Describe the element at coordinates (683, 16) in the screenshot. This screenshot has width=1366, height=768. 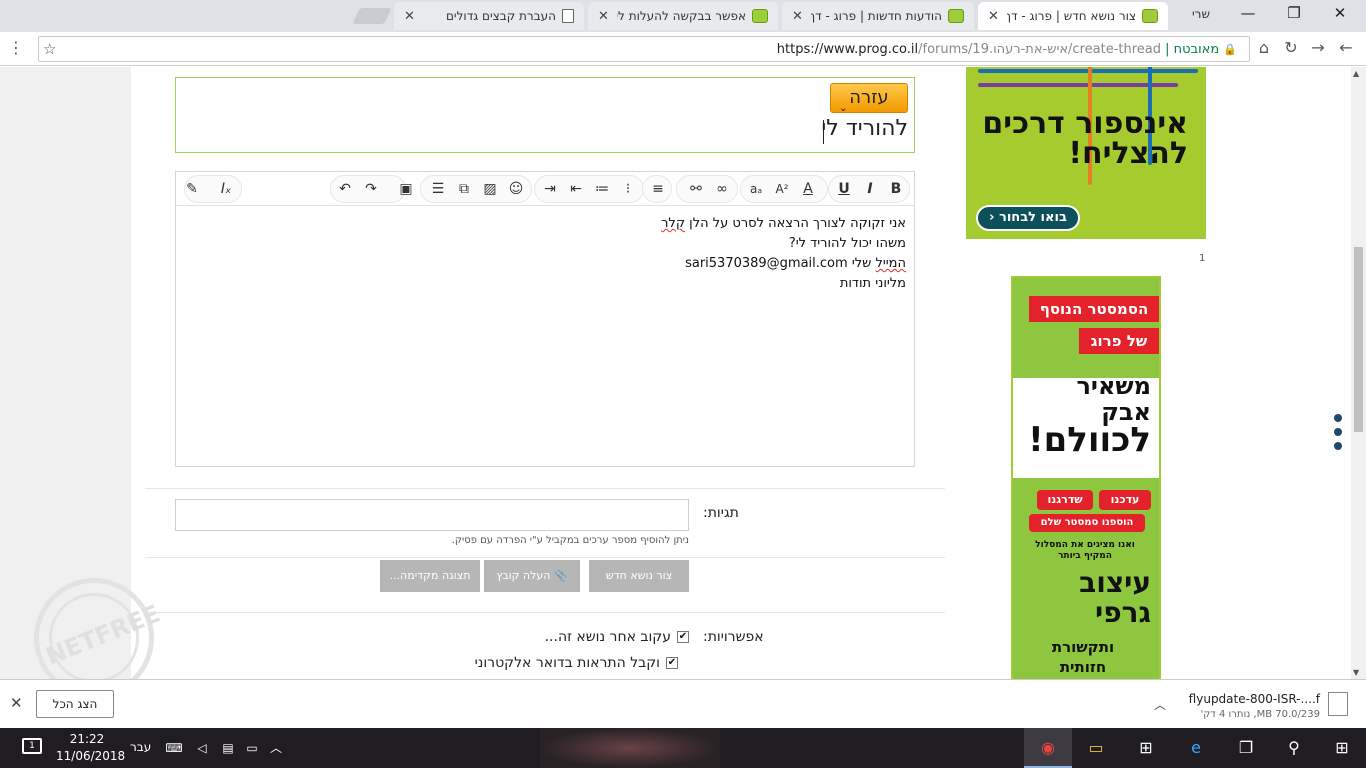
I see `tab-upload-request: אפשר בבקשה להעלות לי ✕` at that location.